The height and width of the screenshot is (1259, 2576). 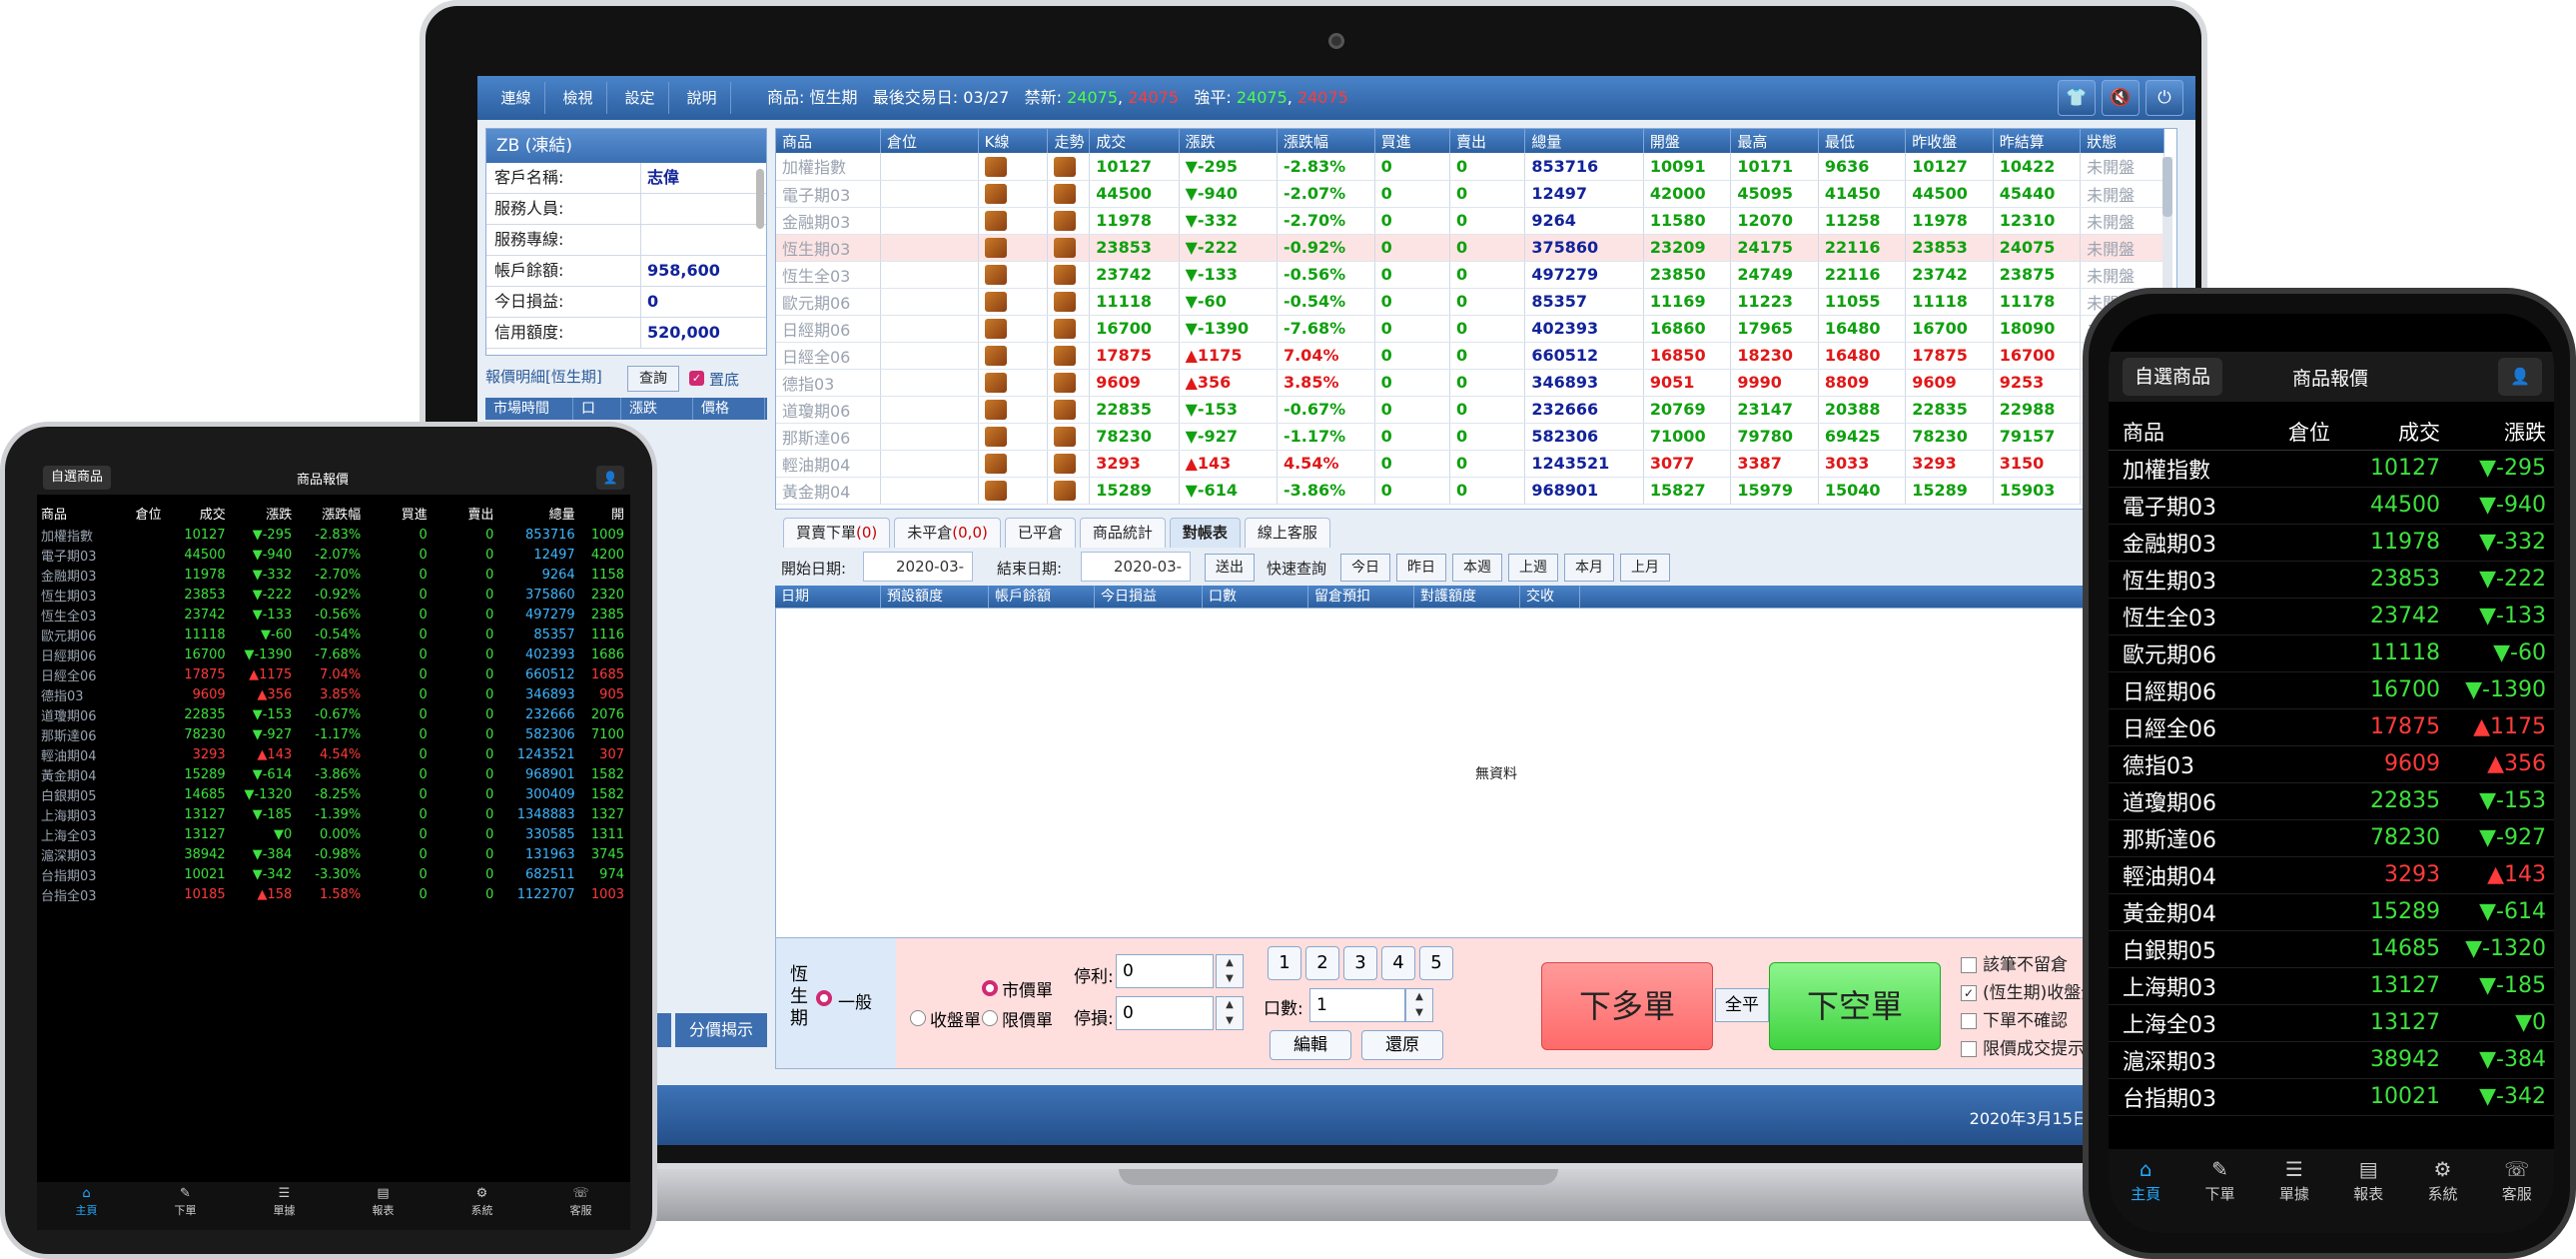 I want to click on phone-quote-row: 加權指數 10127 ▼-295, so click(x=2332, y=469).